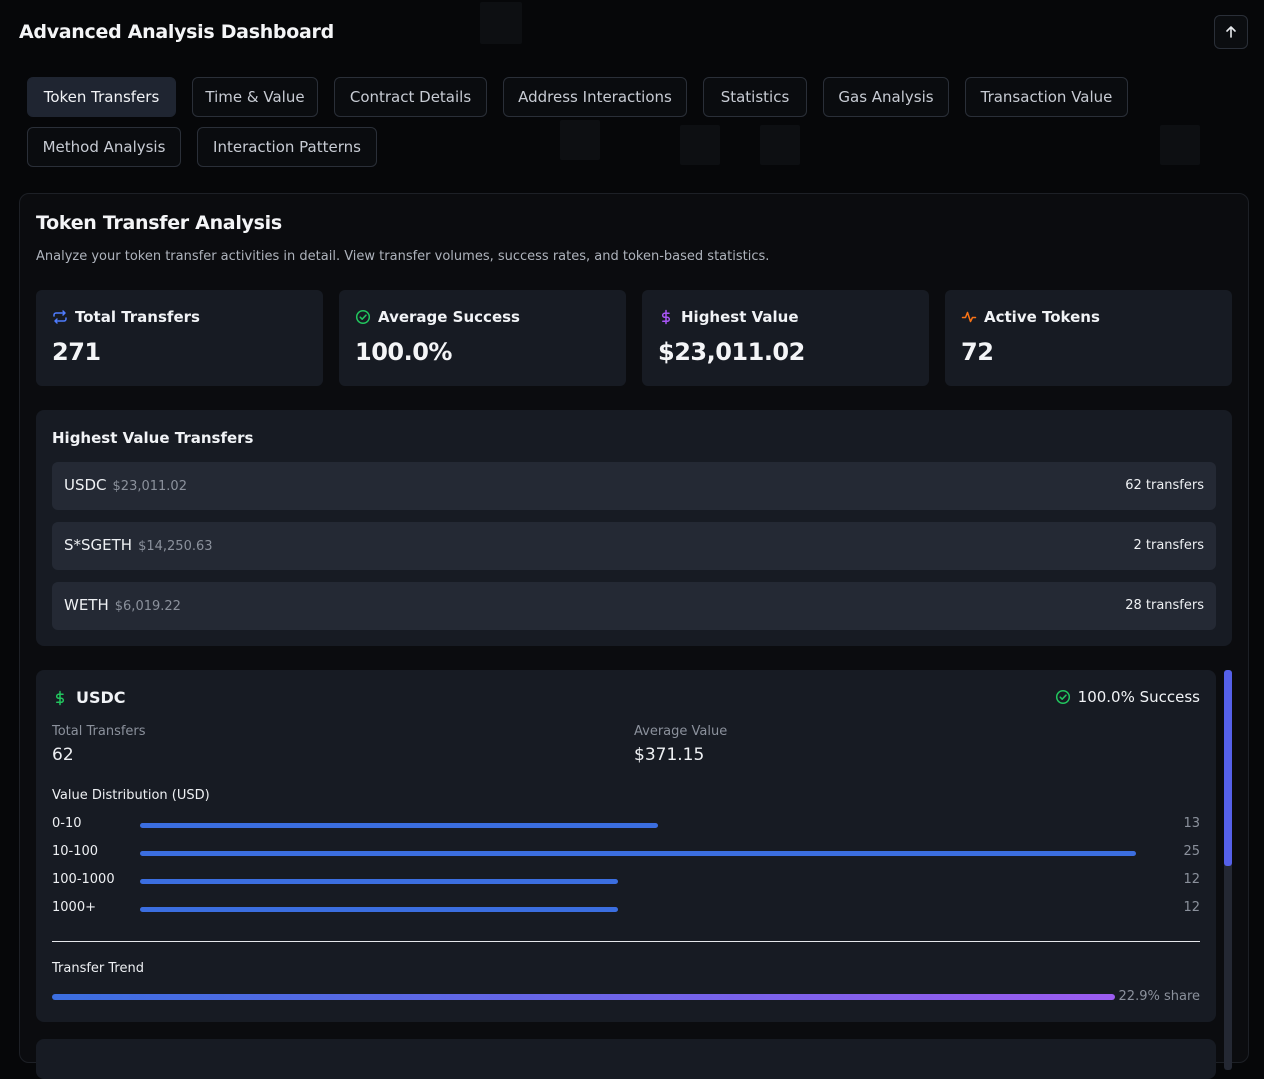 The height and width of the screenshot is (1079, 1264). What do you see at coordinates (977, 352) in the screenshot?
I see `stat-value: 72` at bounding box center [977, 352].